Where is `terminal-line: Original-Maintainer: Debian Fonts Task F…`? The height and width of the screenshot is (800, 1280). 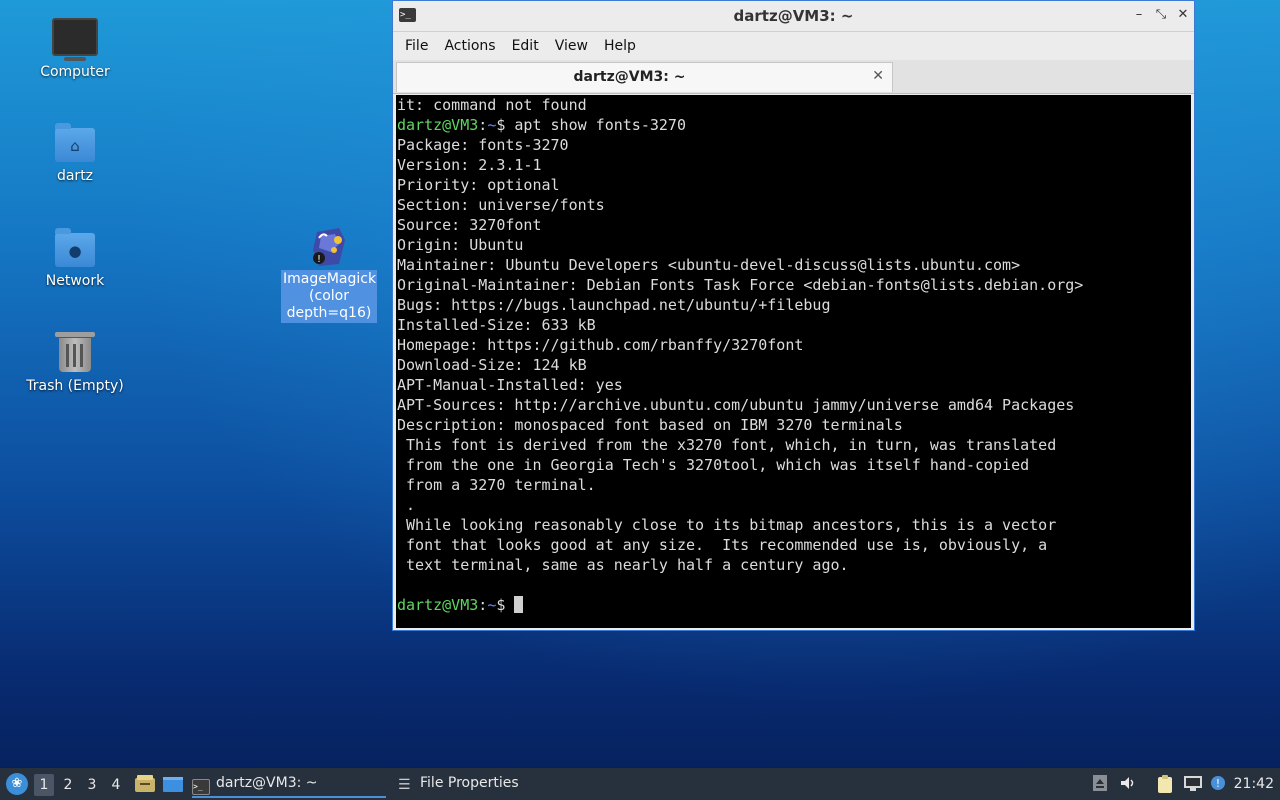
terminal-line: Original-Maintainer: Debian Fonts Task F… is located at coordinates (740, 285).